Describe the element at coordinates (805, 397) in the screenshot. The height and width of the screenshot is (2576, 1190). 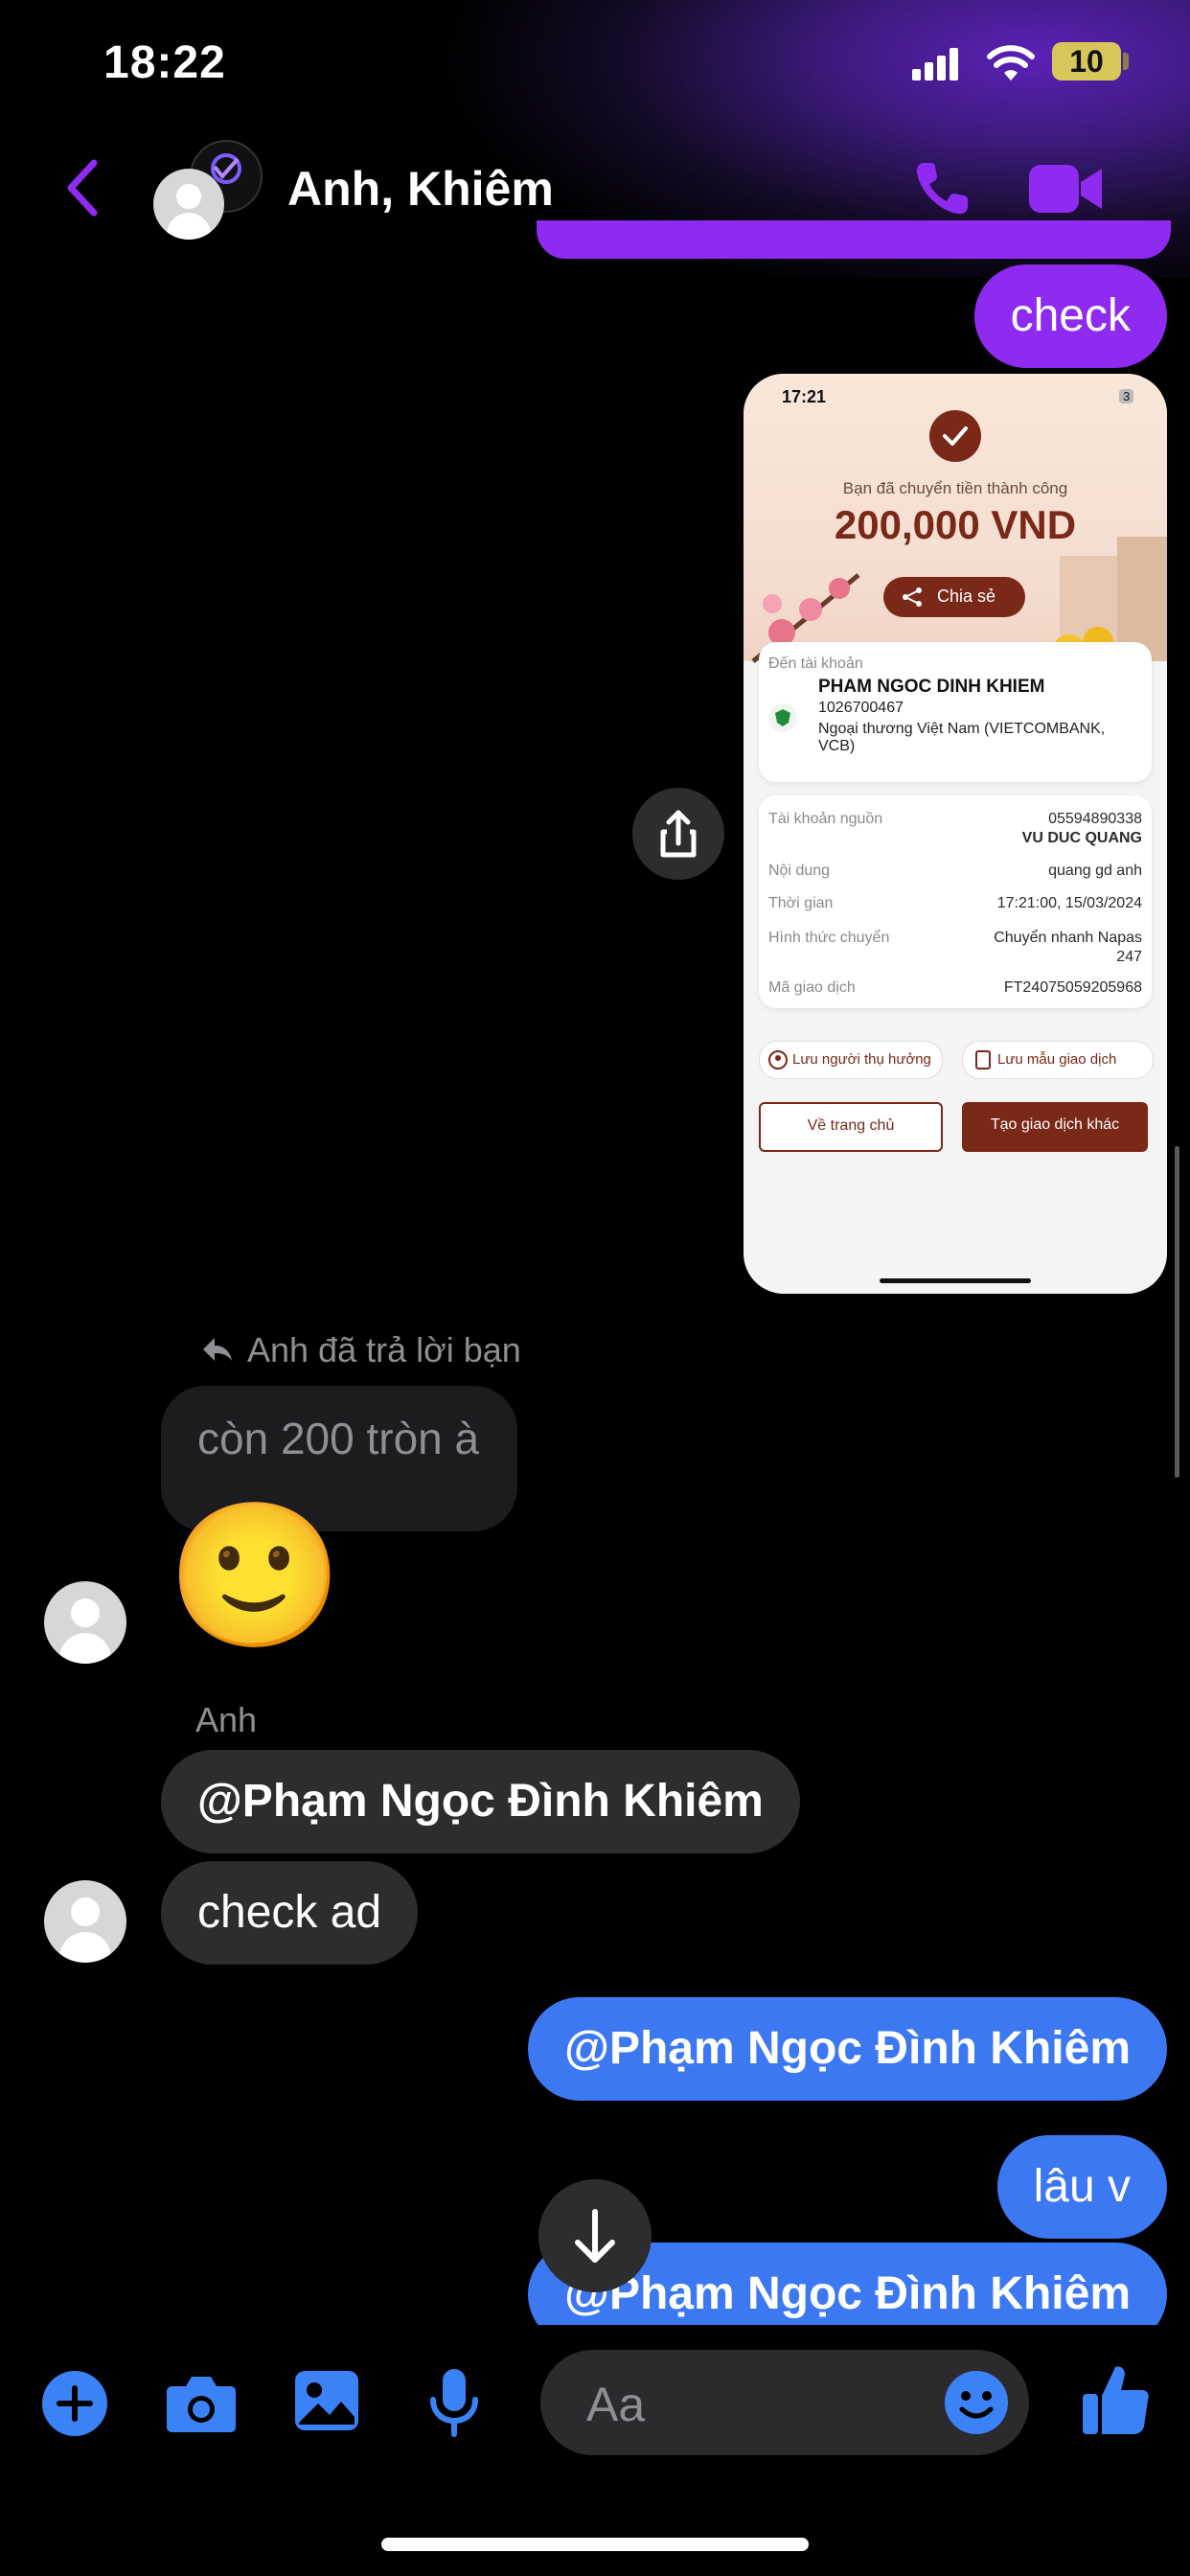
I see `receipt-status-time: 17:21` at that location.